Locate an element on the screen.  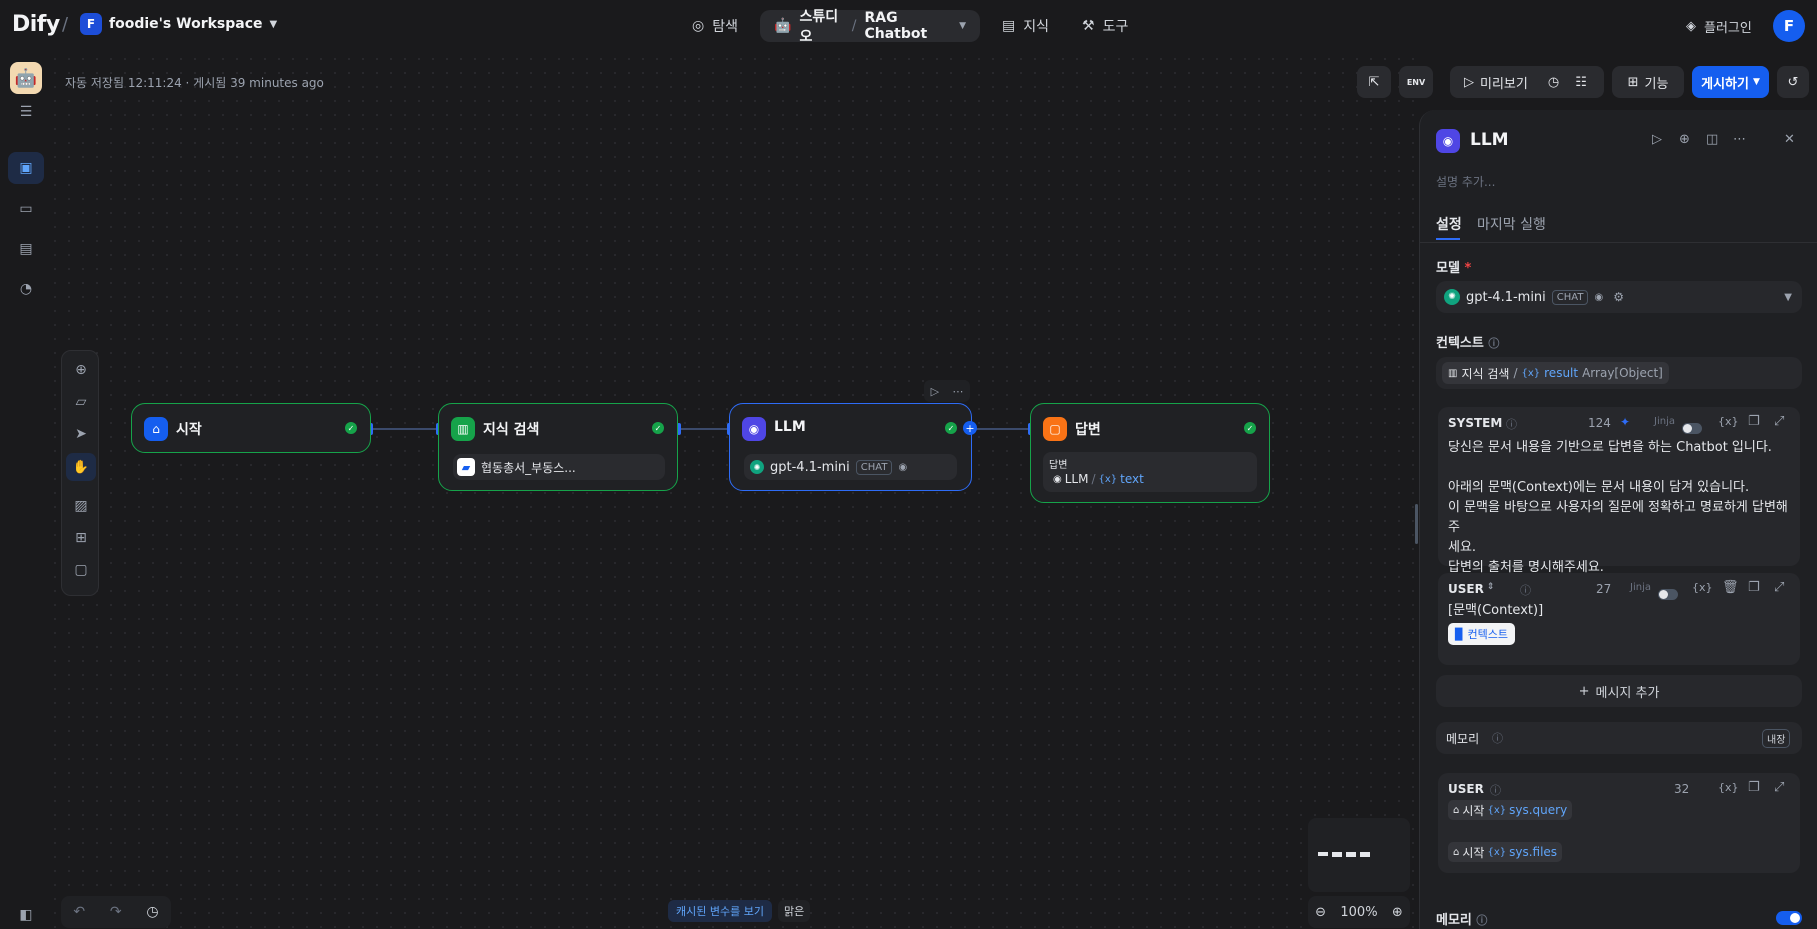
user-prompt-text: [문맥(Context)] is located at coordinates (1495, 611).